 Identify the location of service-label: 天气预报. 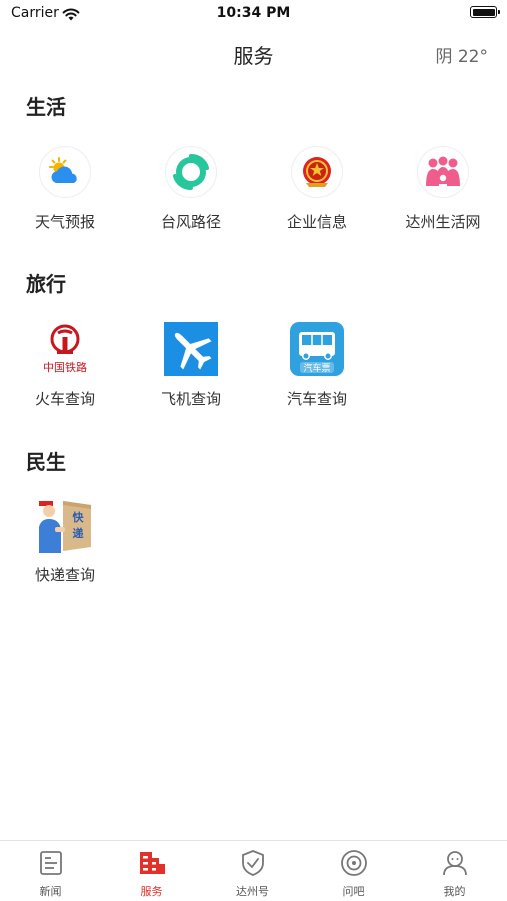
(64, 222).